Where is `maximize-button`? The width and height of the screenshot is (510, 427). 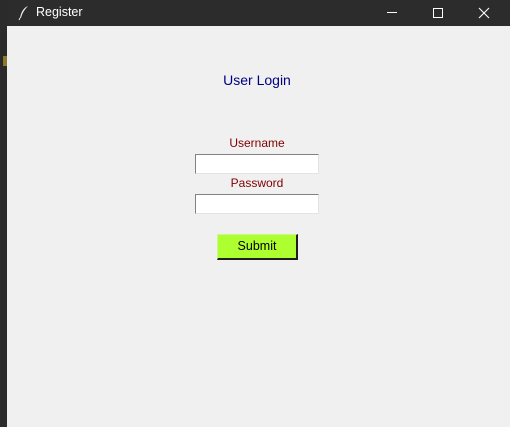 maximize-button is located at coordinates (438, 13).